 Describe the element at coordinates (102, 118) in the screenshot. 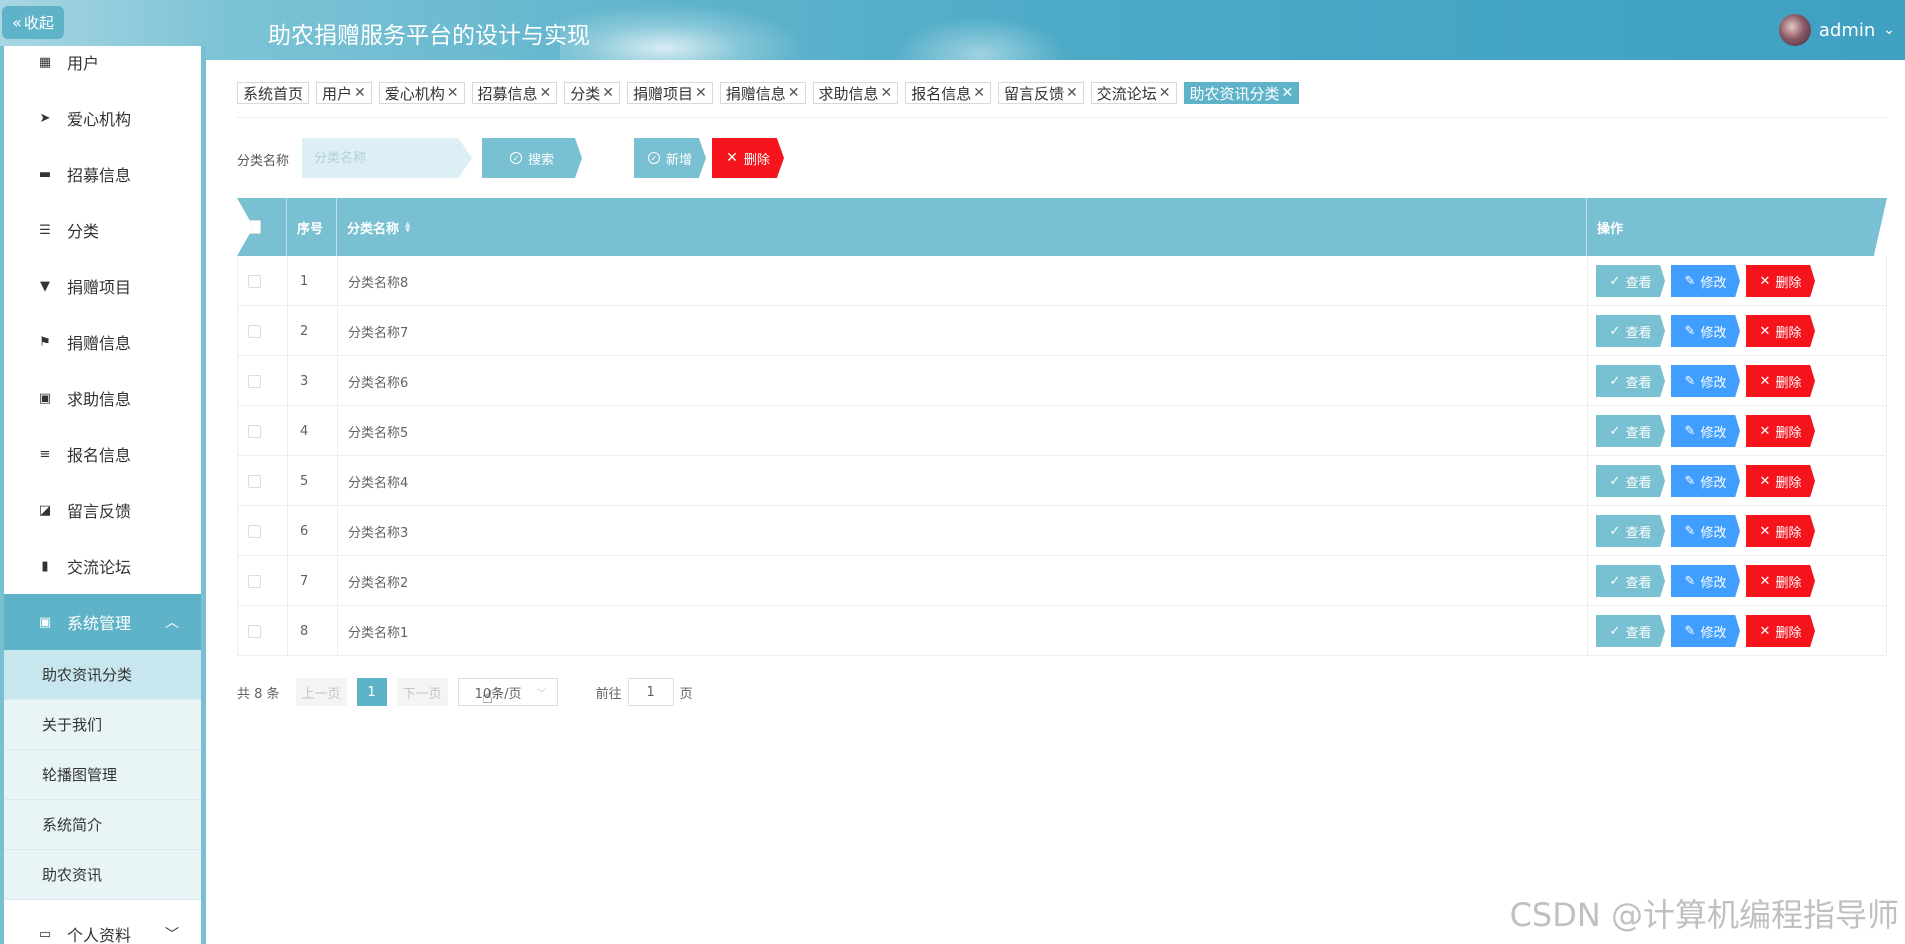

I see `sidebar-item-charity-orgs: ➤ 爱心机构` at that location.